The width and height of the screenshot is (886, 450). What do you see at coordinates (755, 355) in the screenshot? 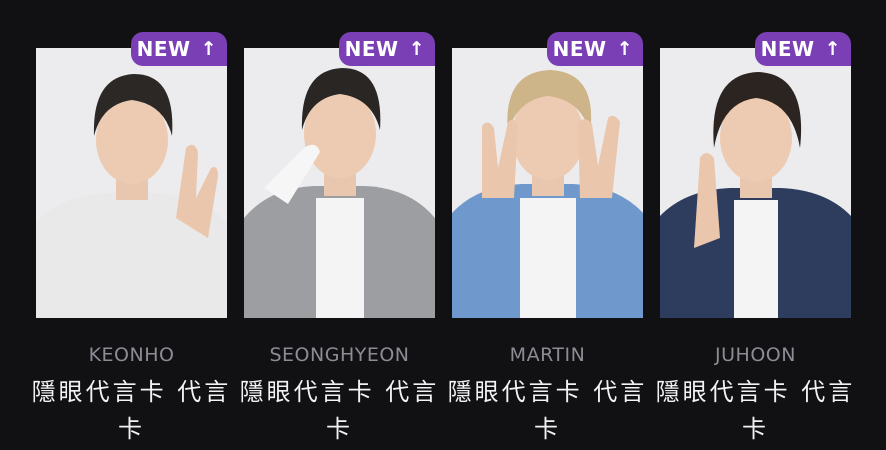
I see `member-name: JUHOON` at bounding box center [755, 355].